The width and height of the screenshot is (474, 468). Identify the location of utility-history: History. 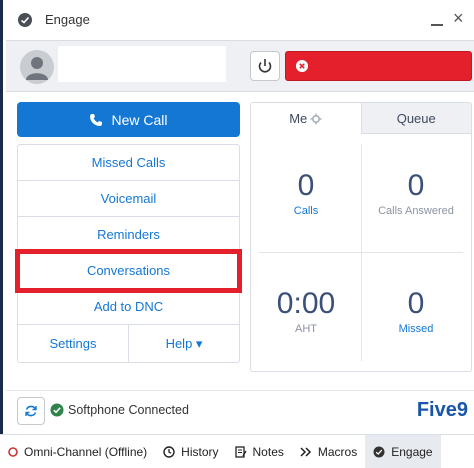
(190, 451).